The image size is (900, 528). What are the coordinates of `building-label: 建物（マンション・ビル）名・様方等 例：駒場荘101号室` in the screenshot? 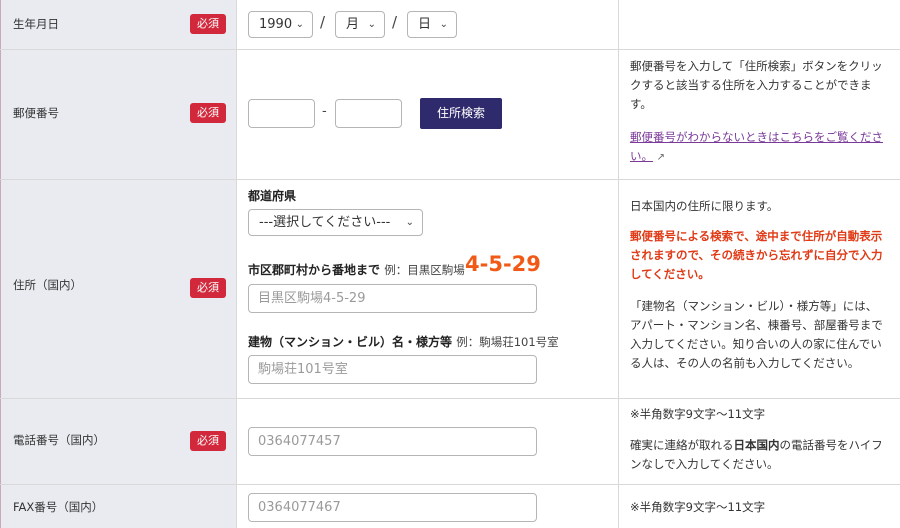 It's located at (403, 341).